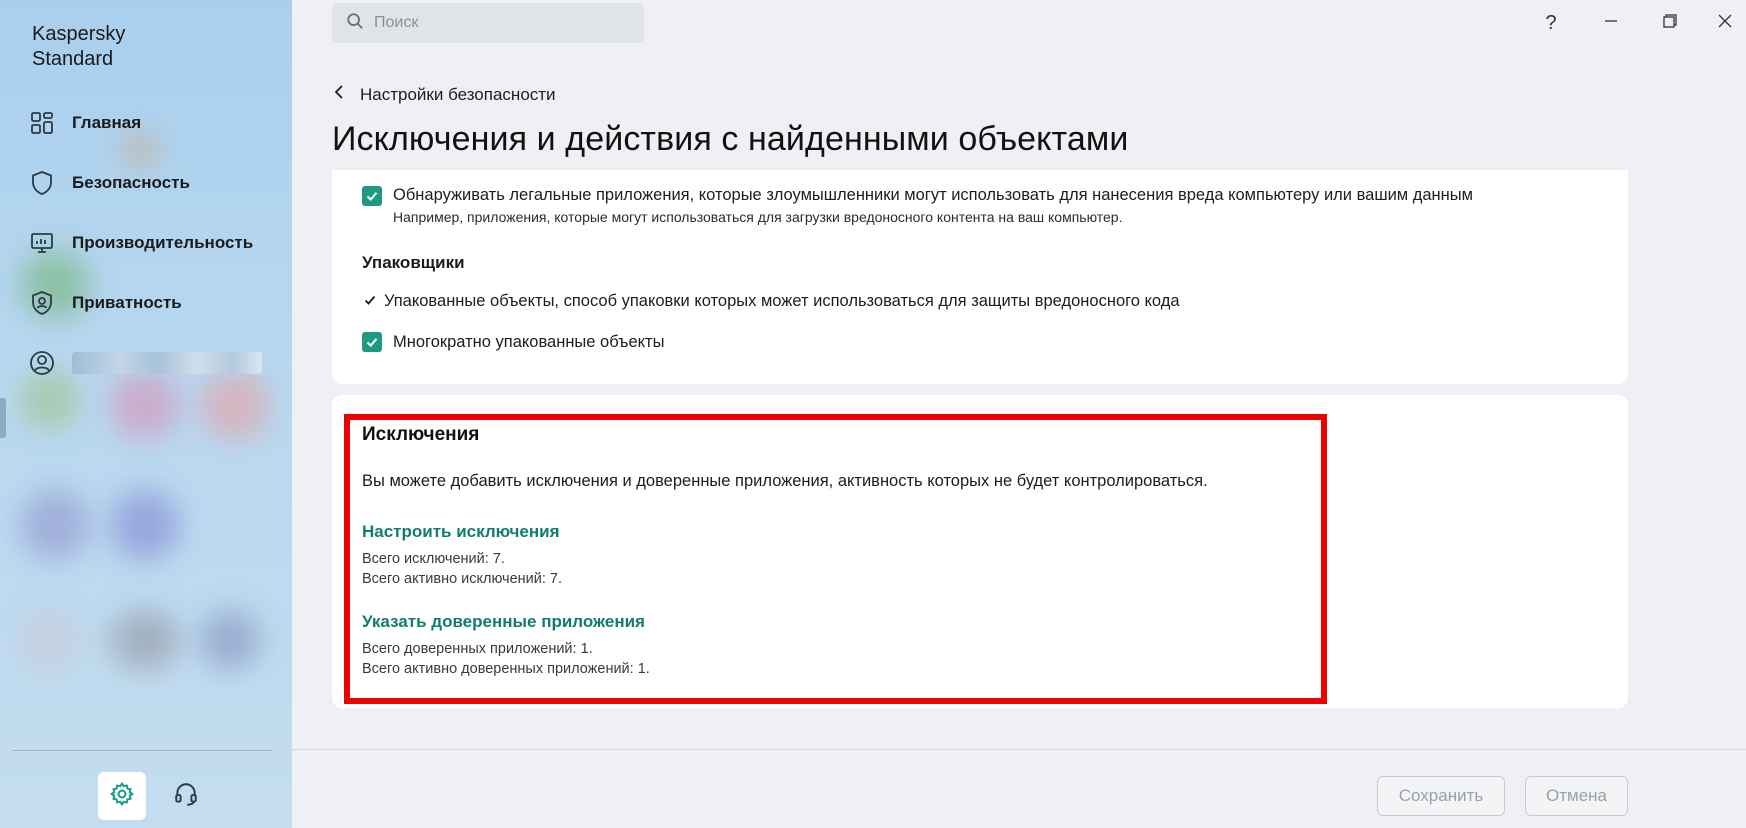 Image resolution: width=1746 pixels, height=828 pixels. What do you see at coordinates (503, 622) in the screenshot?
I see `trusted-apps-link: Указать доверенные приложения` at bounding box center [503, 622].